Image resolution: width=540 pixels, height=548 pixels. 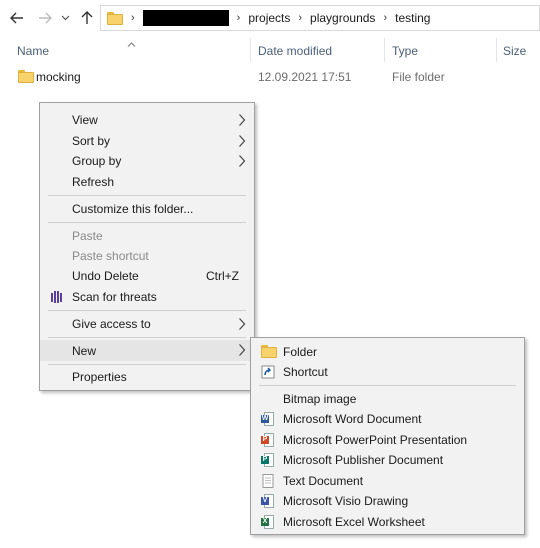 What do you see at coordinates (222, 276) in the screenshot?
I see `keyboard-shortcut: Ctrl+Z` at bounding box center [222, 276].